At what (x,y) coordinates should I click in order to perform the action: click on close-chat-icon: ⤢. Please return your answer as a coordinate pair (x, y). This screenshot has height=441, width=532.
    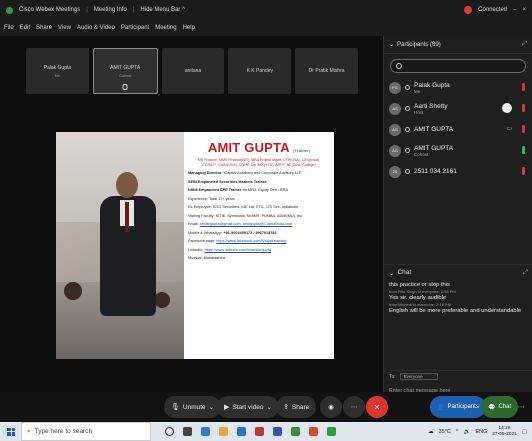
    Looking at the image, I should click on (525, 273).